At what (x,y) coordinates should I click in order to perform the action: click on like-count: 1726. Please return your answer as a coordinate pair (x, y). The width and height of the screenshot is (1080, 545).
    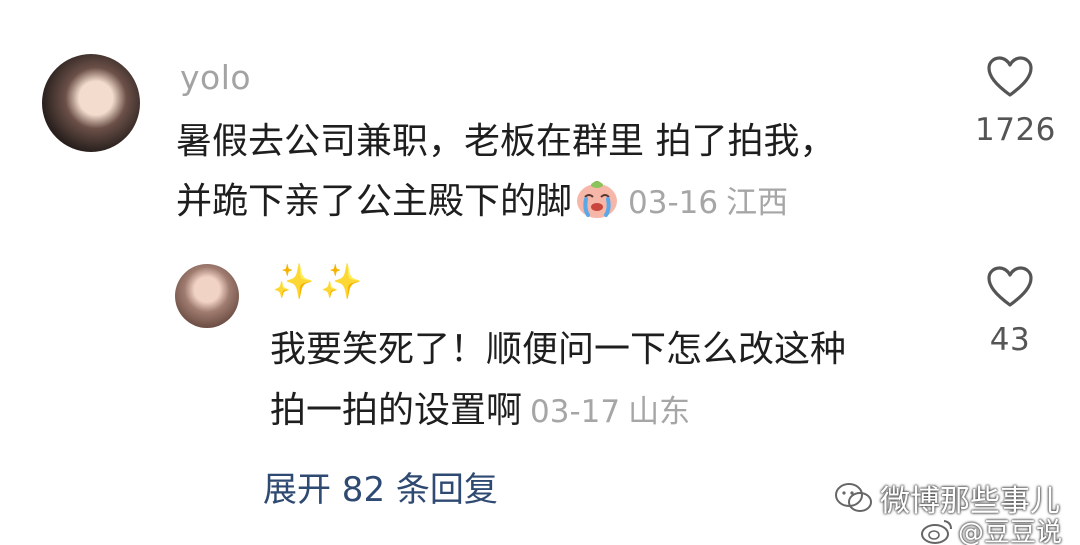
    Looking at the image, I should click on (1015, 130).